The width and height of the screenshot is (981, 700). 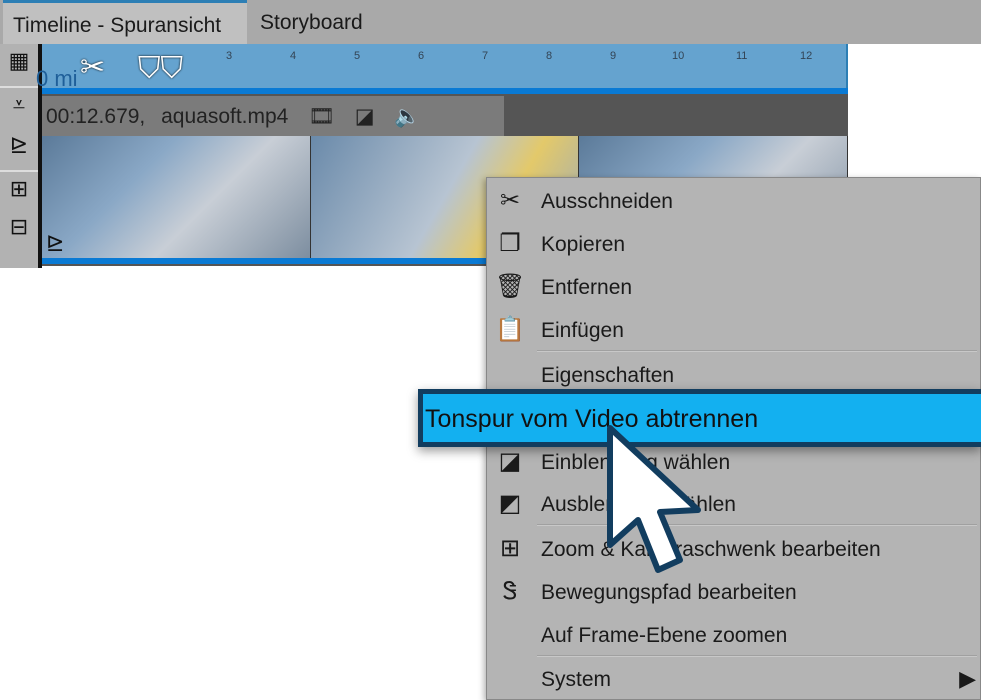 What do you see at coordinates (510, 548) in the screenshot?
I see `camera-pan-icon: ⊞` at bounding box center [510, 548].